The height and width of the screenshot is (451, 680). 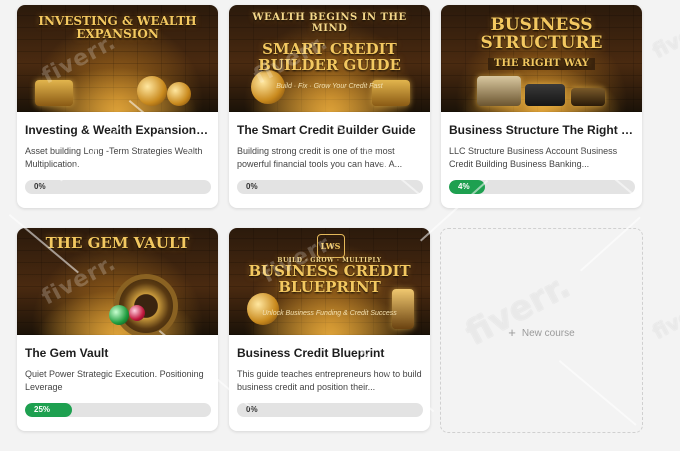 What do you see at coordinates (330, 130) in the screenshot?
I see `course-title: The Smart Credit Builder Guide` at bounding box center [330, 130].